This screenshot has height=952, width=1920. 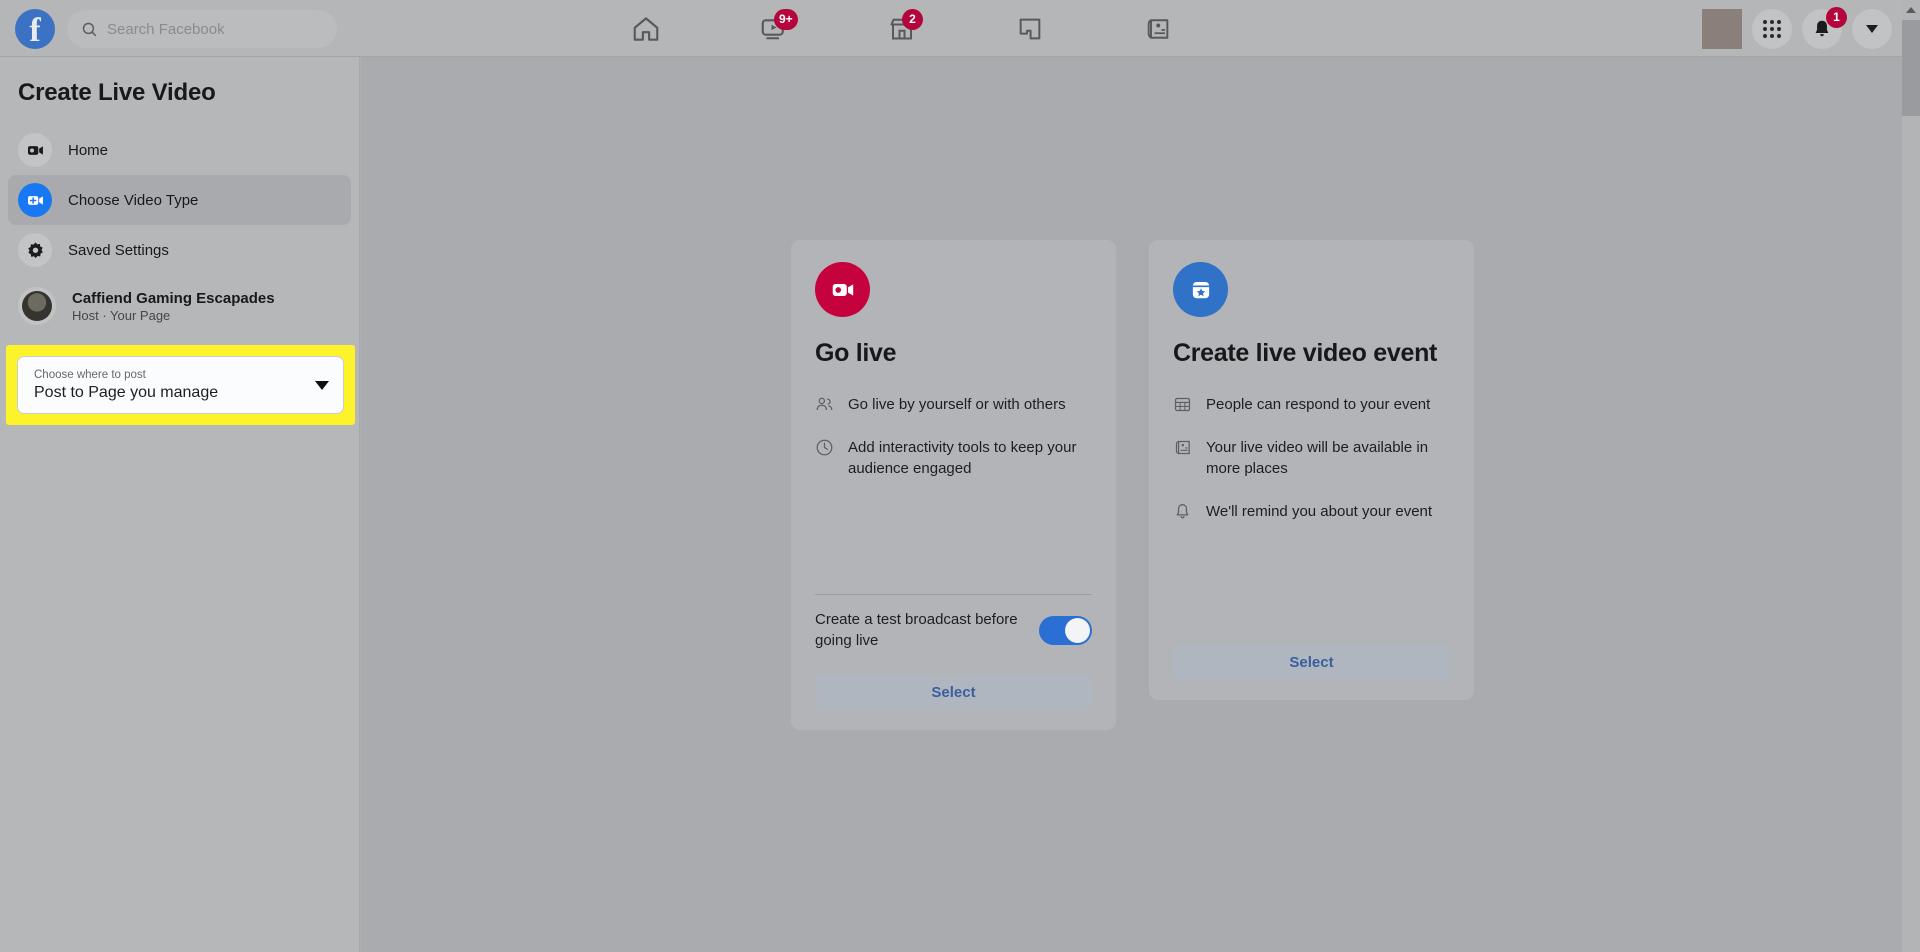 What do you see at coordinates (35, 150) in the screenshot?
I see `video-camera-icon` at bounding box center [35, 150].